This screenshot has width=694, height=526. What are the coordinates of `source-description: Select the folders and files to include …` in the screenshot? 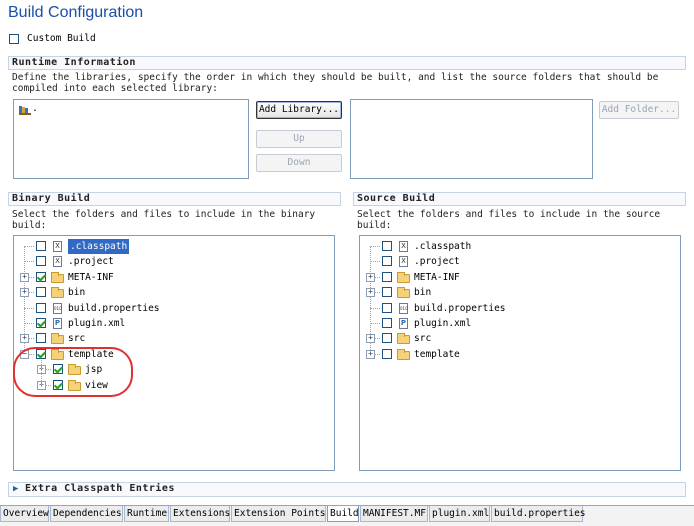 It's located at (509, 220).